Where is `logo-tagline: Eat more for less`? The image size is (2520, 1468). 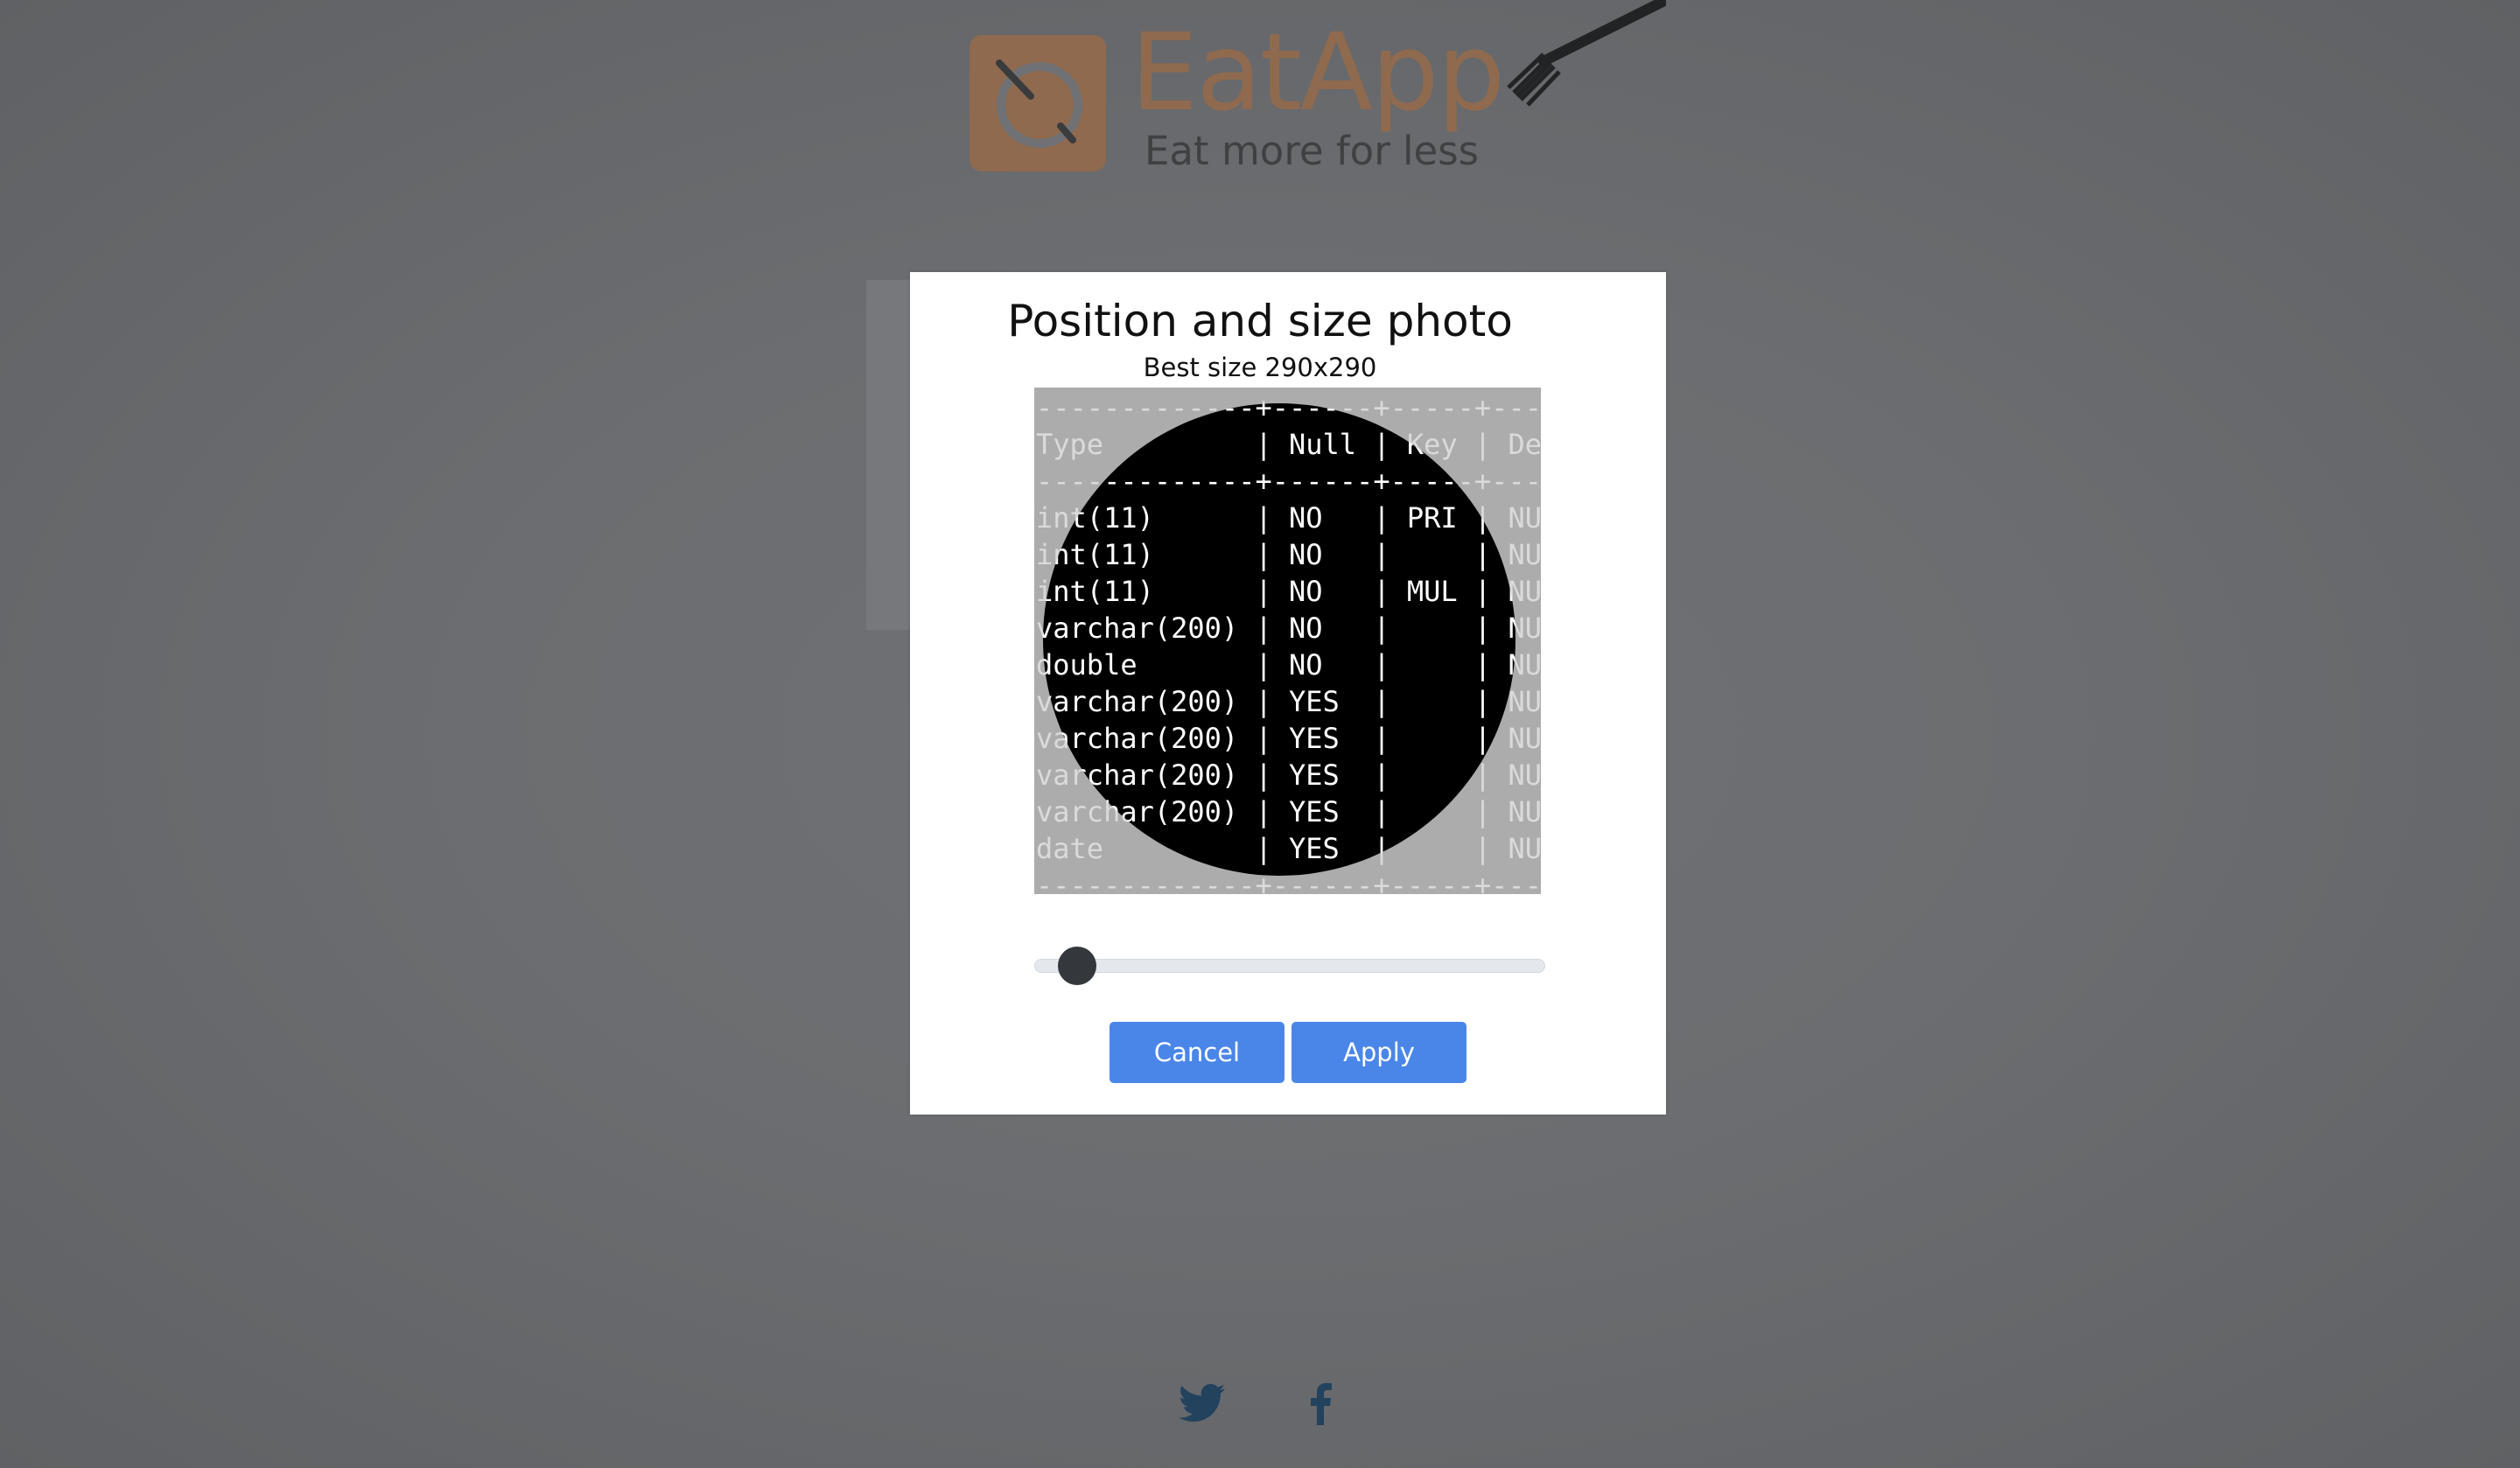 logo-tagline: Eat more for less is located at coordinates (1312, 151).